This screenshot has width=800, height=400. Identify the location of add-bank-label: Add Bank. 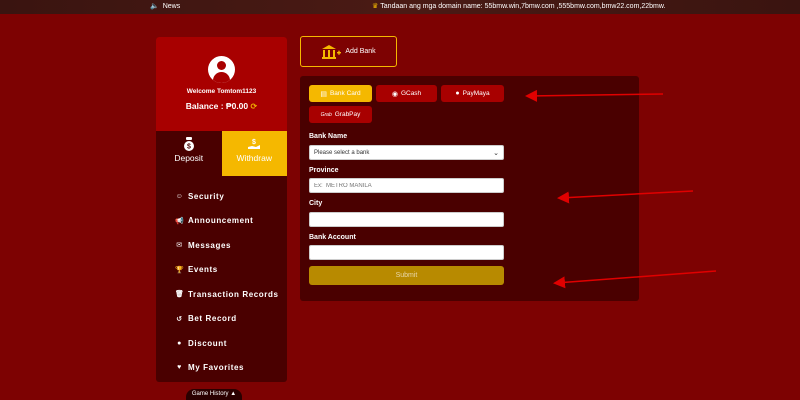
(360, 51).